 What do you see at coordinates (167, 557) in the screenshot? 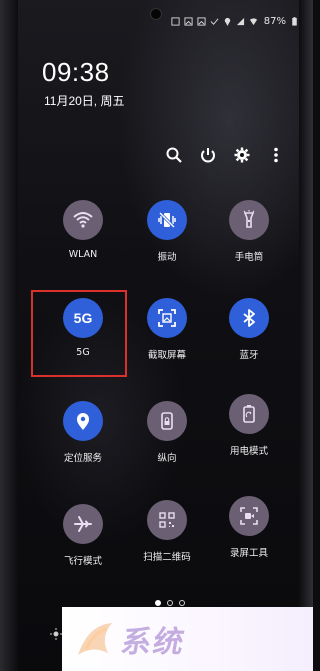
I see `tile-qr-scan-label: 扫描二维码` at bounding box center [167, 557].